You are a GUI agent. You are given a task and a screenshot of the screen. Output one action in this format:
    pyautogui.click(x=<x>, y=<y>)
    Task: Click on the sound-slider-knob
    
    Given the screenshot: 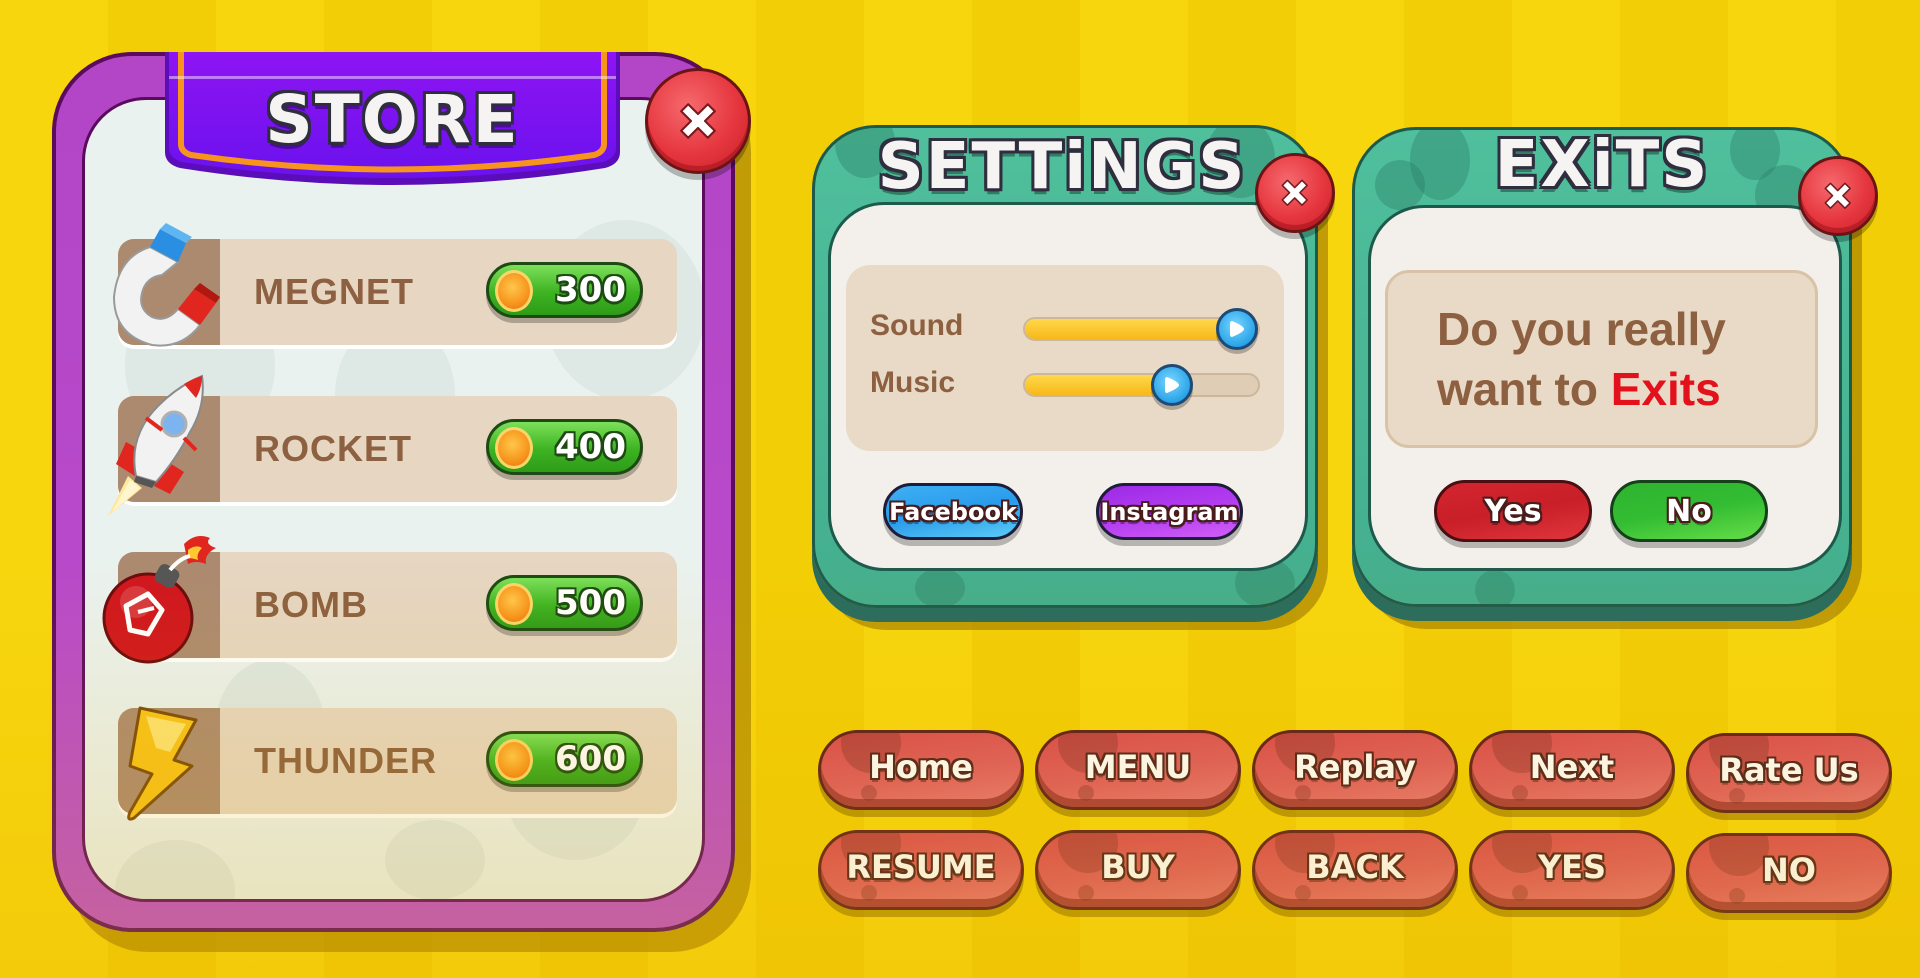 What is the action you would take?
    pyautogui.click(x=1237, y=329)
    